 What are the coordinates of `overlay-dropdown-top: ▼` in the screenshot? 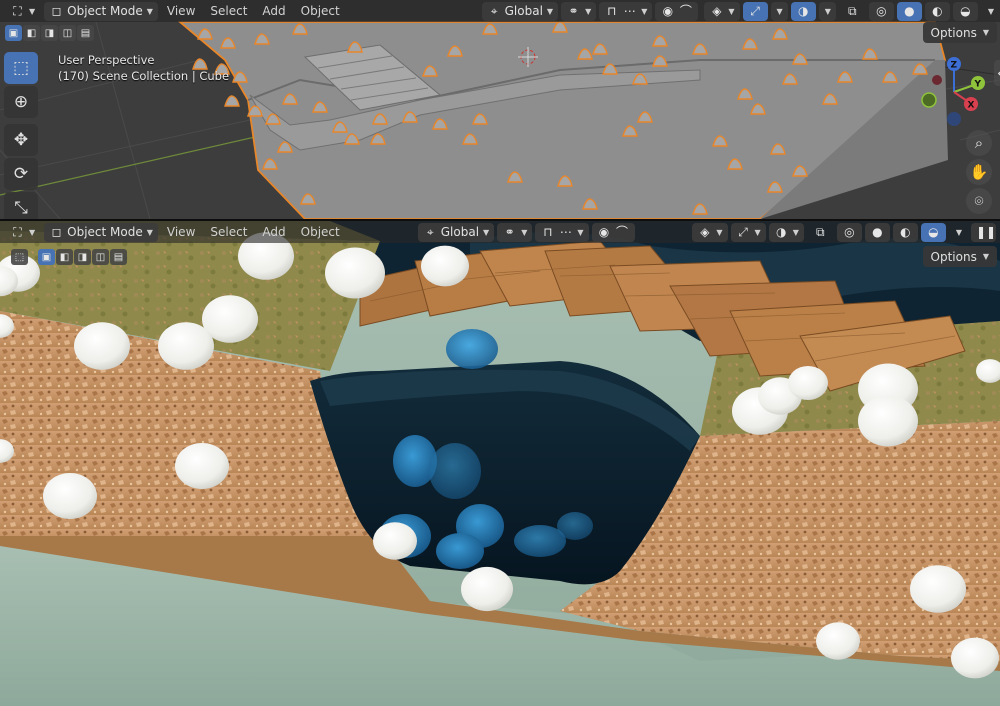 It's located at (827, 11).